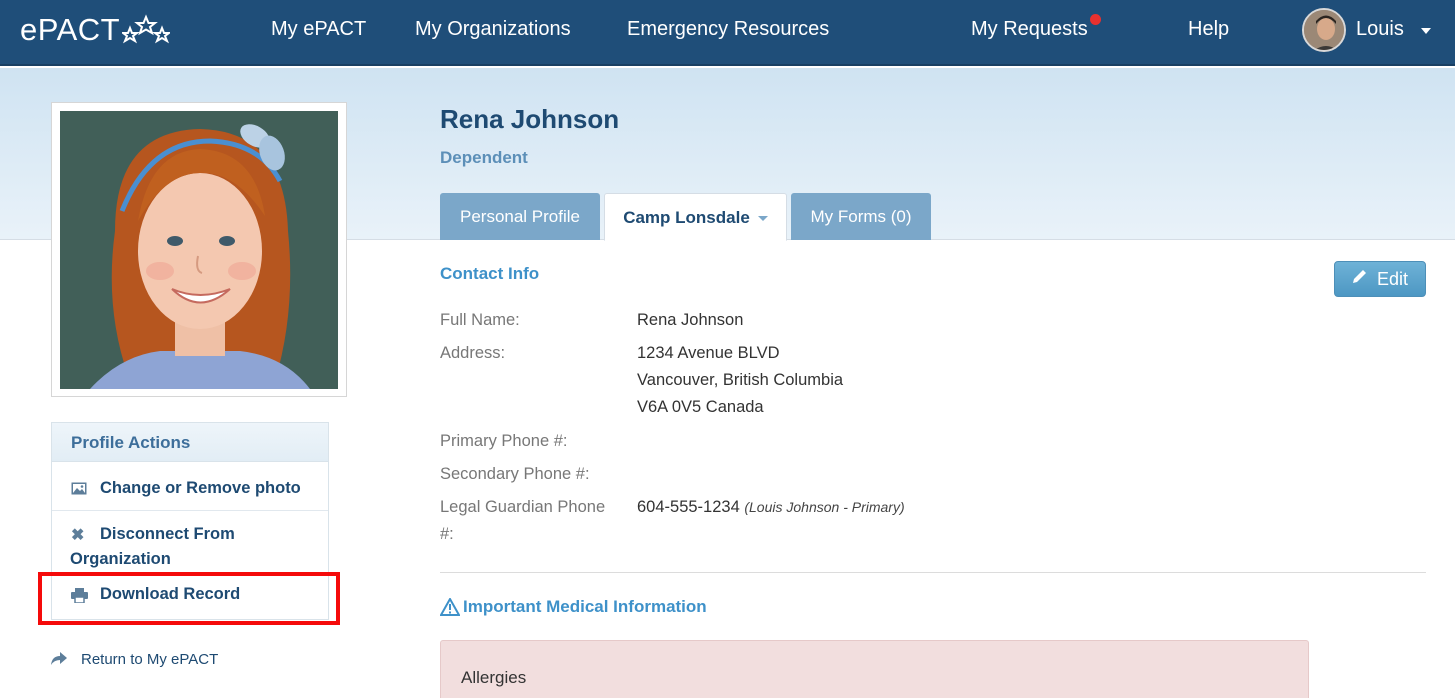  Describe the element at coordinates (70, 29) in the screenshot. I see `logo-text: ePACT` at that location.